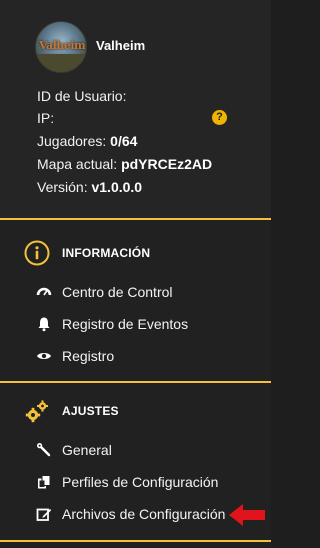 The height and width of the screenshot is (548, 320). Describe the element at coordinates (89, 187) in the screenshot. I see `version-line: Versión: v1.0.0.0` at that location.